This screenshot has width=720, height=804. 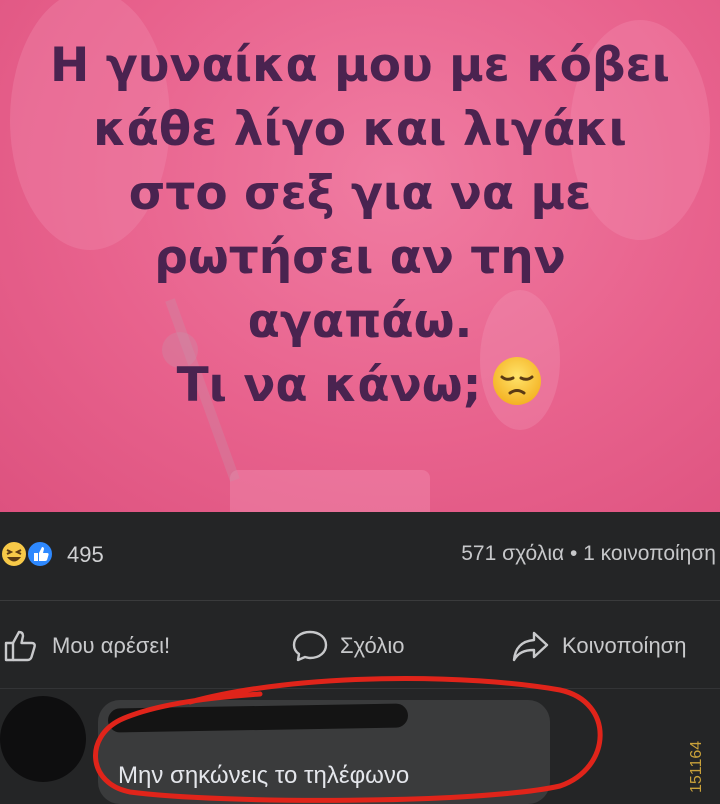 I want to click on post-last-line: Τι να κάνω;, so click(x=360, y=386).